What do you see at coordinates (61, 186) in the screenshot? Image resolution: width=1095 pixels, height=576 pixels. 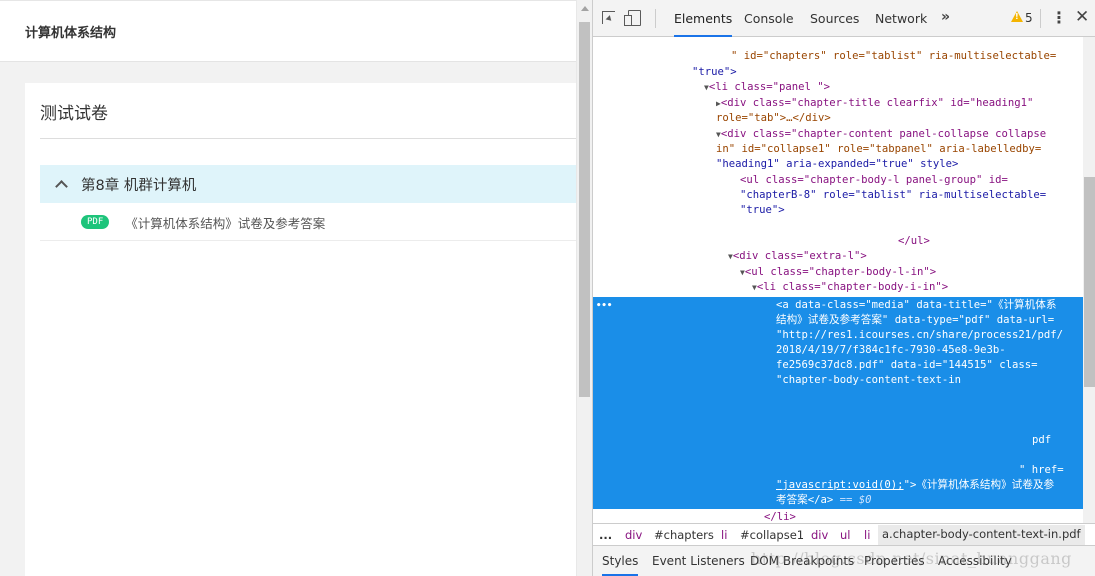 I see `chevron-up-icon` at bounding box center [61, 186].